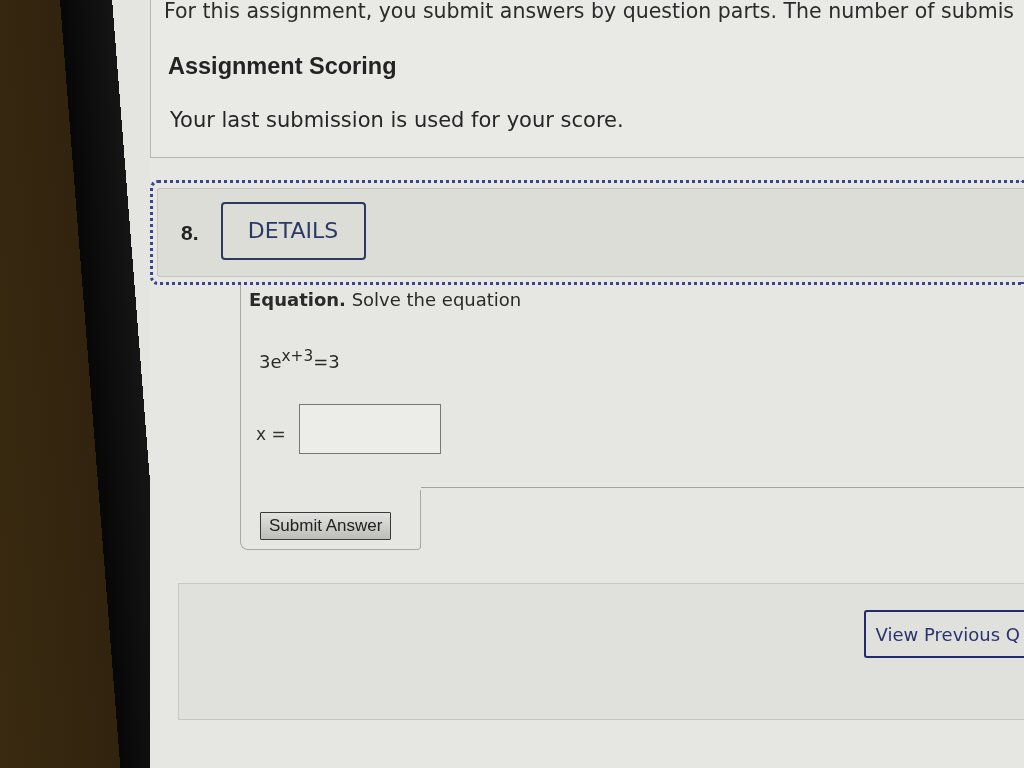  Describe the element at coordinates (293, 230) in the screenshot. I see `details-button: DETAILS` at that location.